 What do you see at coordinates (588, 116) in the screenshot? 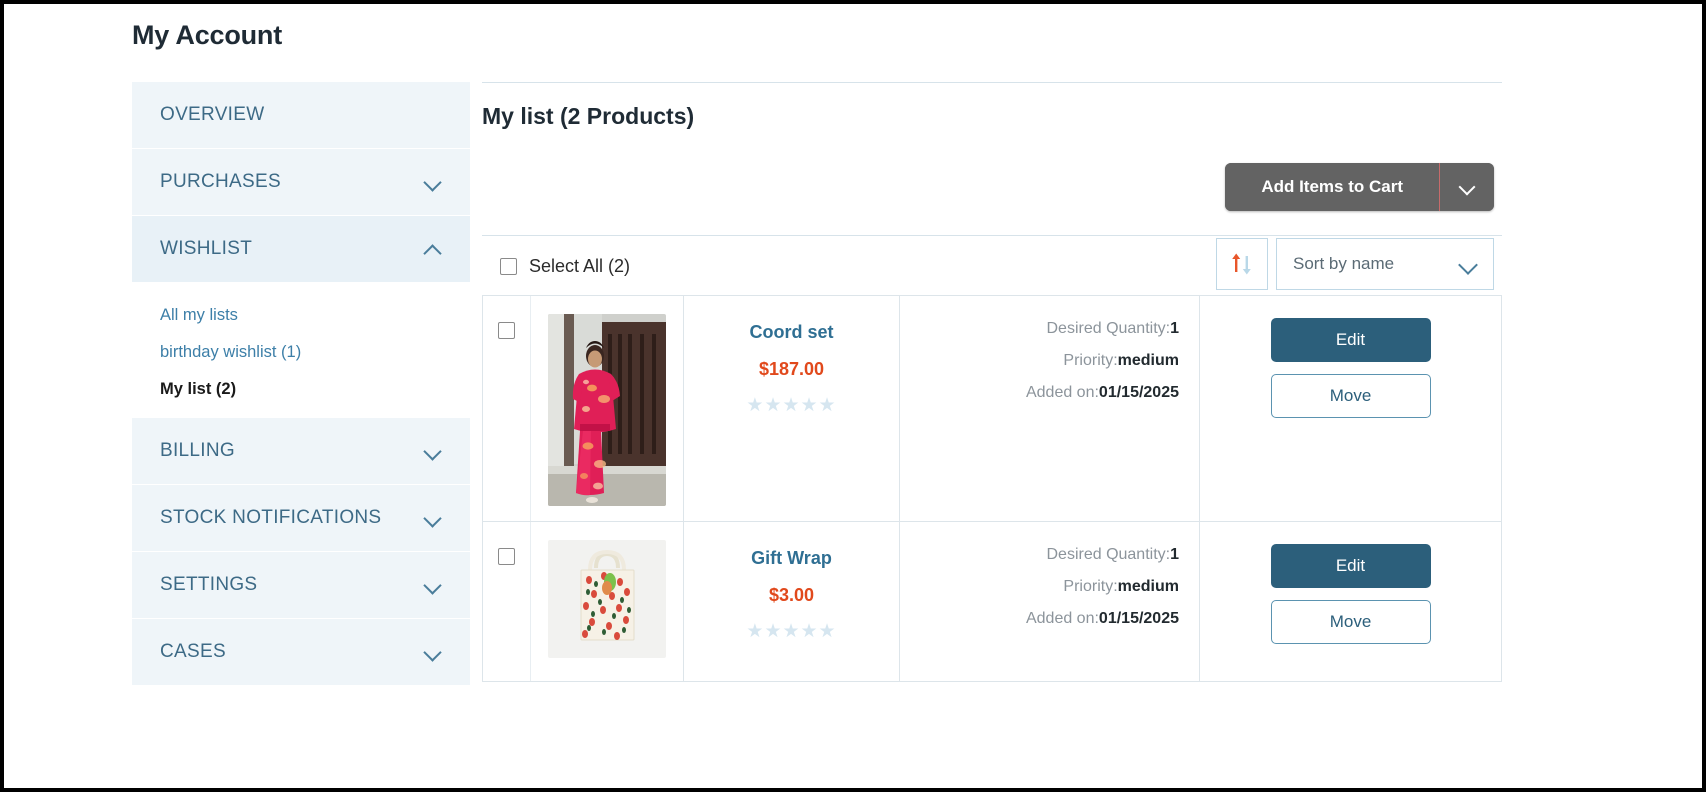
I see `list-title: My list (2 Products)` at bounding box center [588, 116].